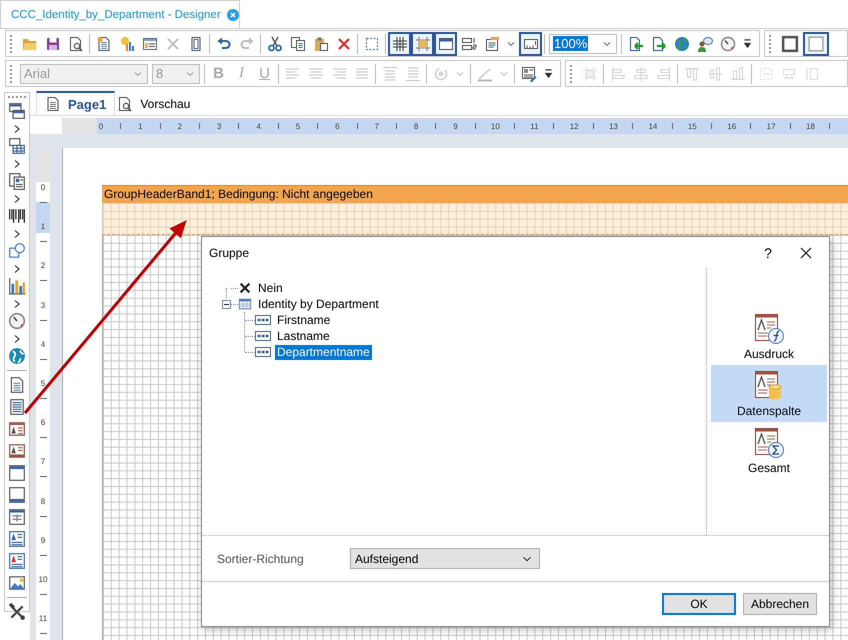 This screenshot has width=848, height=640. I want to click on ruler-number: 12, so click(574, 126).